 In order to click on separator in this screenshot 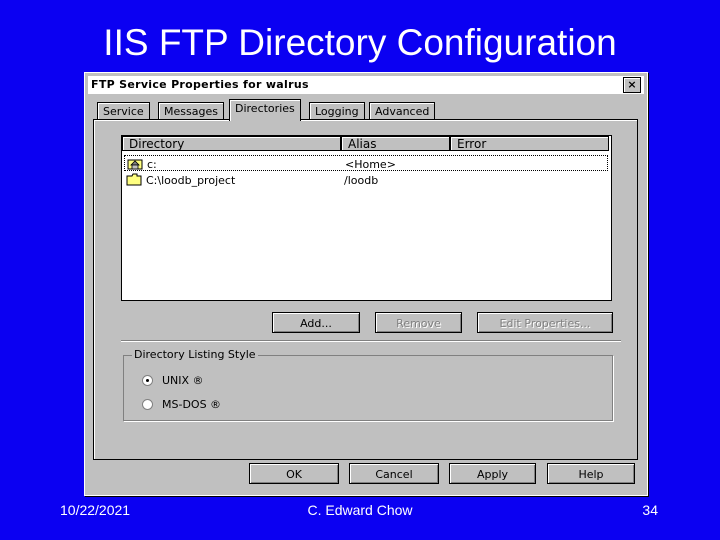, I will do `click(371, 341)`.